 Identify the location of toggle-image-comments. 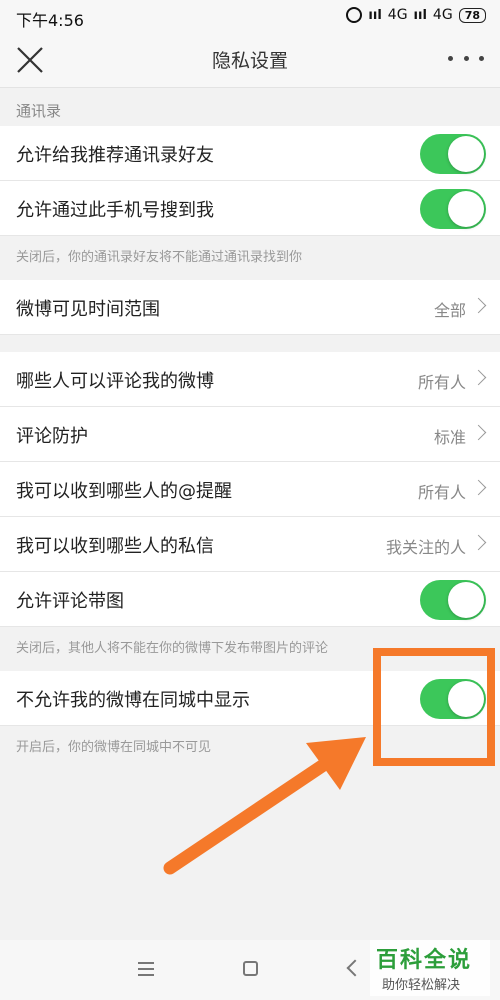
(453, 600).